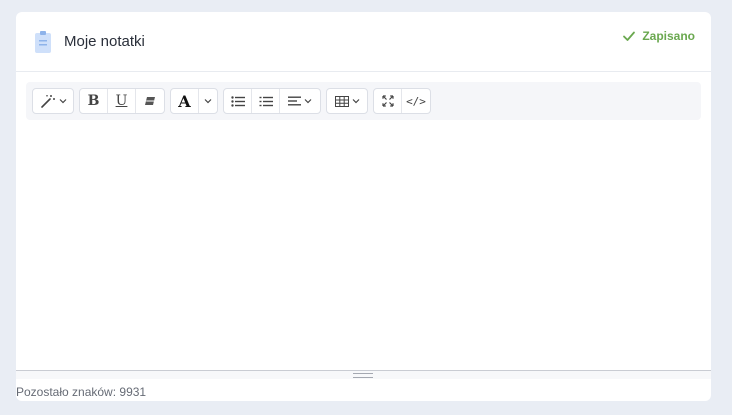 The height and width of the screenshot is (415, 732). I want to click on clipboard-icon, so click(43, 42).